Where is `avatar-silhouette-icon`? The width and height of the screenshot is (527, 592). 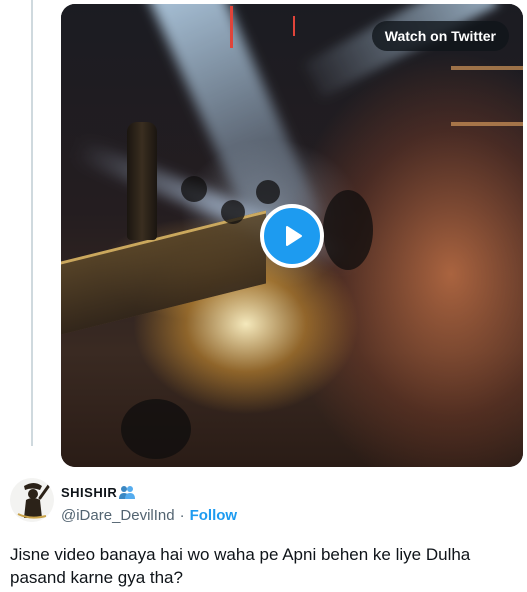
avatar-silhouette-icon is located at coordinates (32, 500).